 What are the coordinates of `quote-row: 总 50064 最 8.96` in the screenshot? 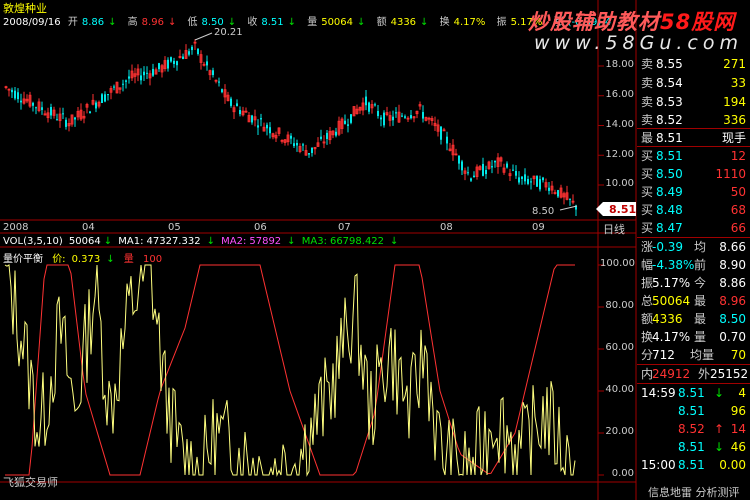 It's located at (694, 301).